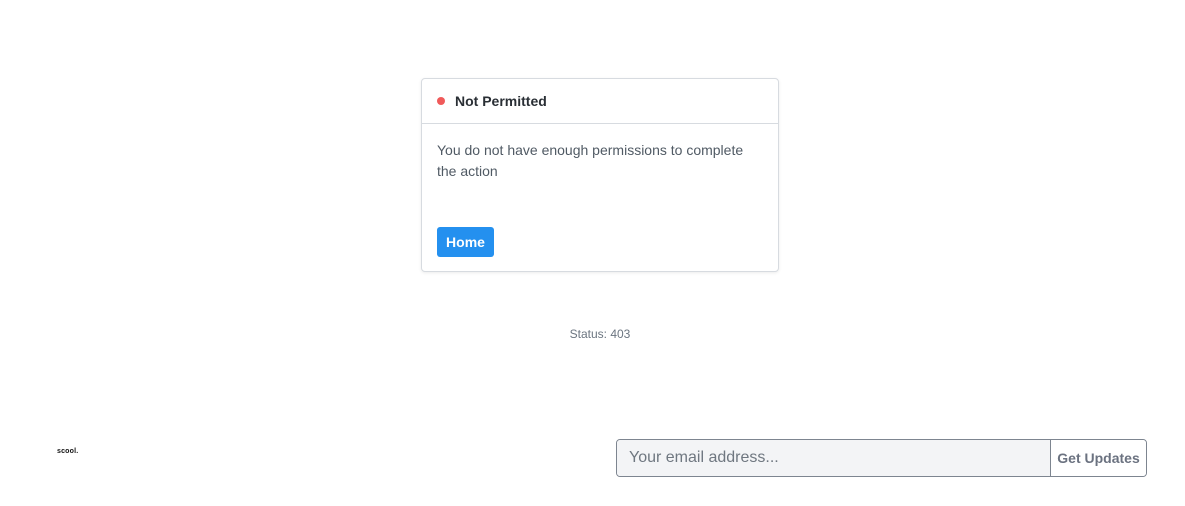 Image resolution: width=1185 pixels, height=506 pixels. What do you see at coordinates (465, 242) in the screenshot?
I see `home-button: Home` at bounding box center [465, 242].